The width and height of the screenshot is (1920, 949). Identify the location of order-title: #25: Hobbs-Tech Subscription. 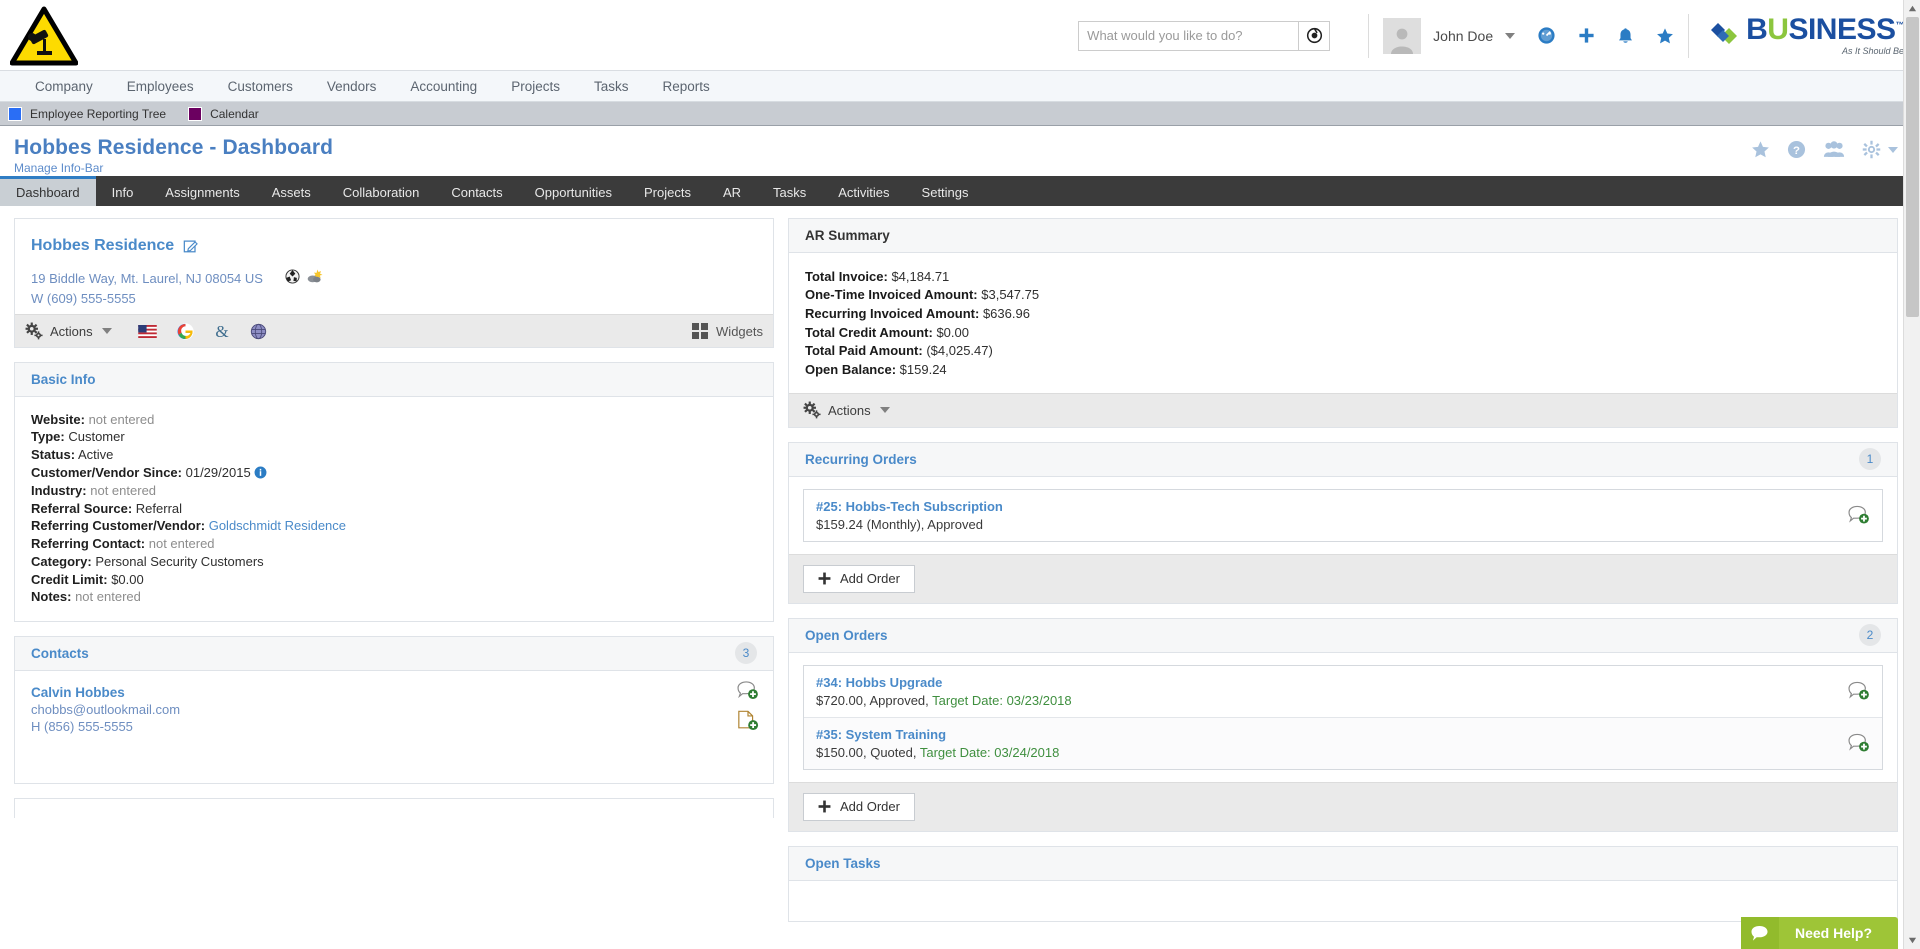
(1343, 506).